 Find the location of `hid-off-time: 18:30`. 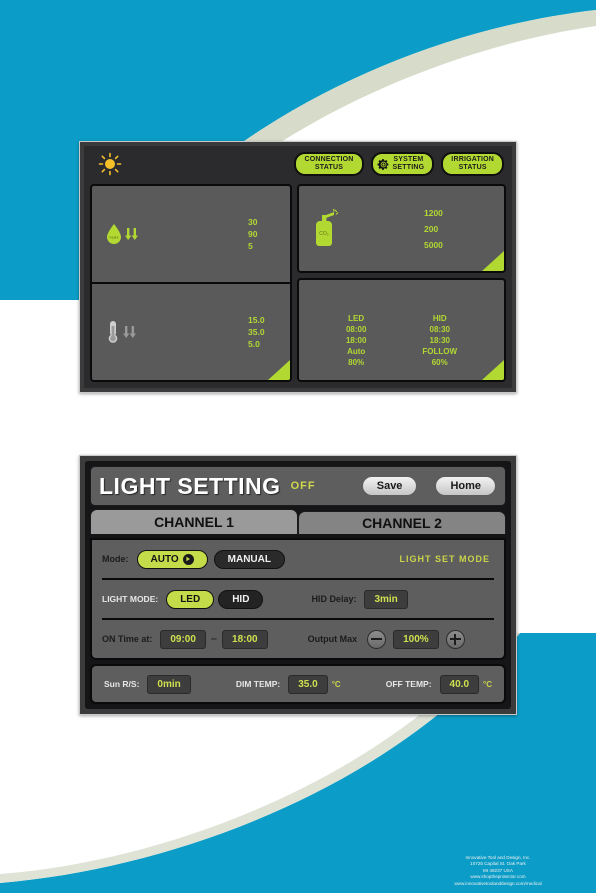

hid-off-time: 18:30 is located at coordinates (439, 340).